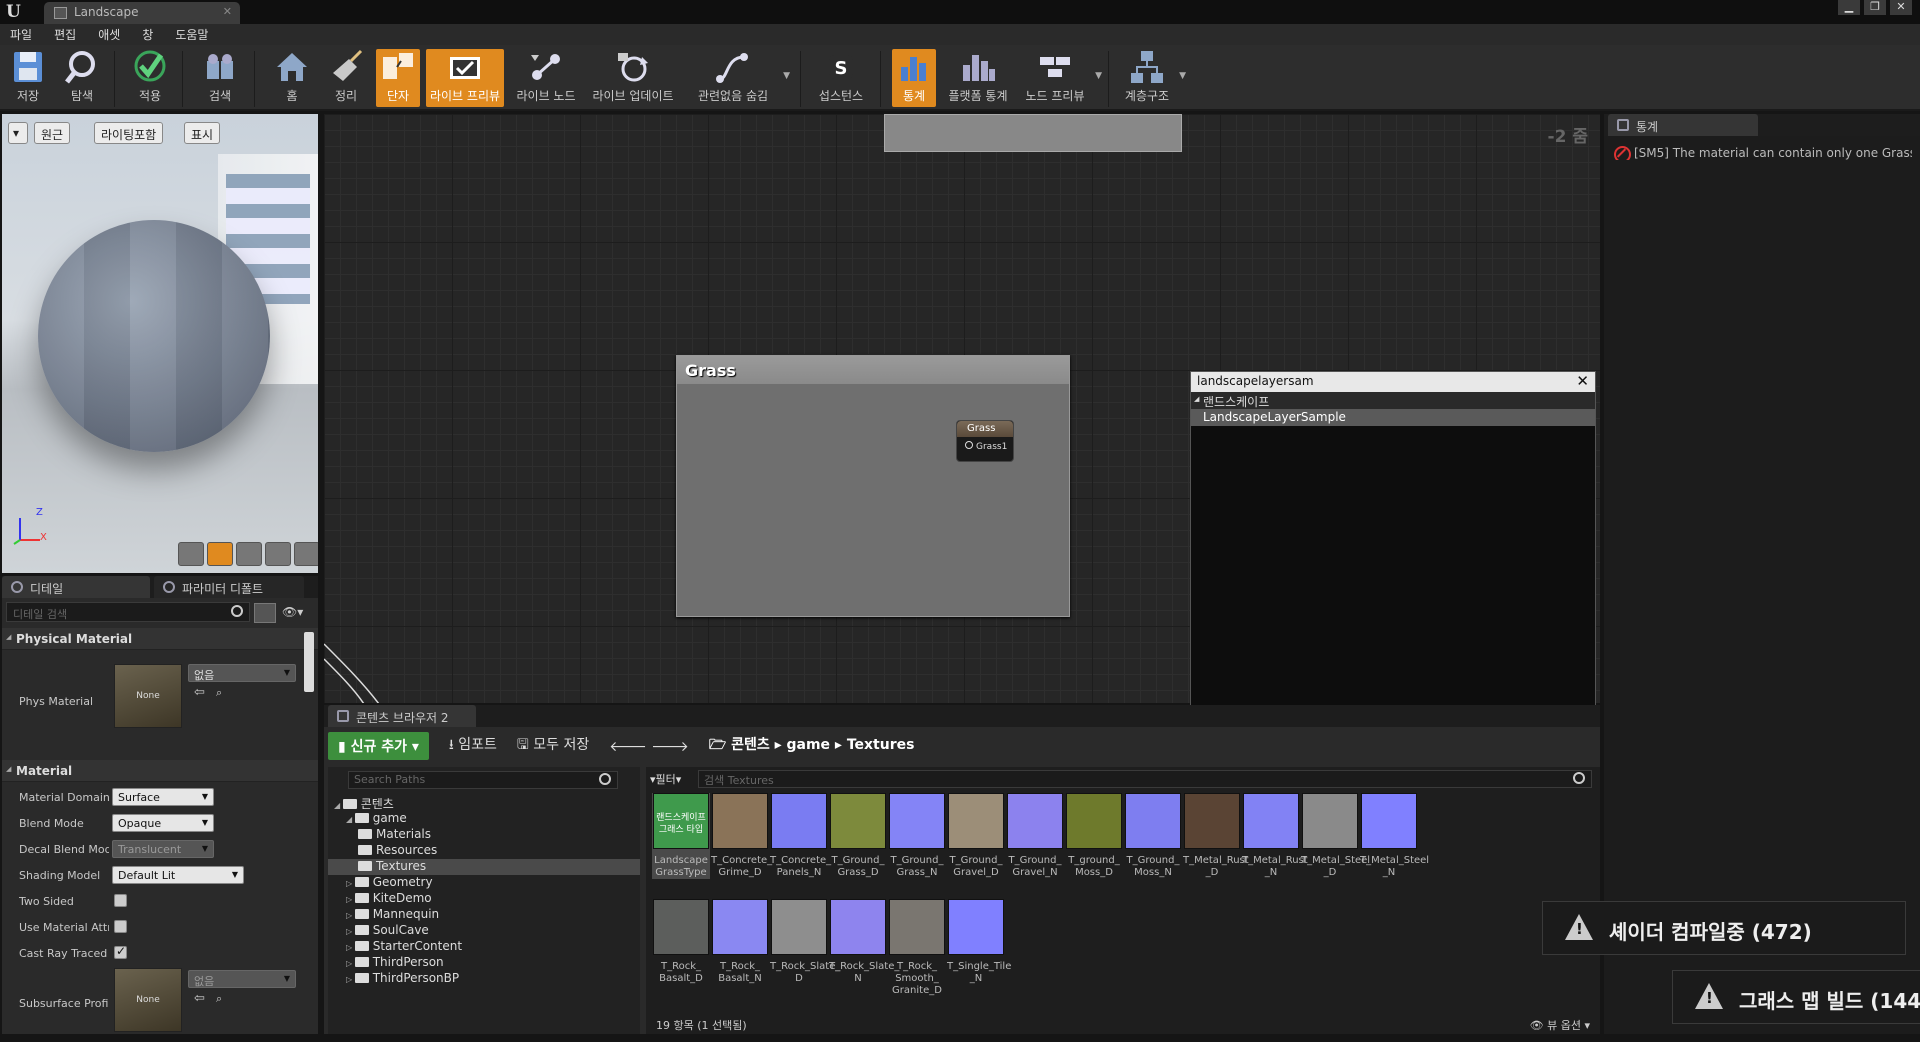 The height and width of the screenshot is (1042, 1920). I want to click on tree-item: ◢ game, so click(484, 819).